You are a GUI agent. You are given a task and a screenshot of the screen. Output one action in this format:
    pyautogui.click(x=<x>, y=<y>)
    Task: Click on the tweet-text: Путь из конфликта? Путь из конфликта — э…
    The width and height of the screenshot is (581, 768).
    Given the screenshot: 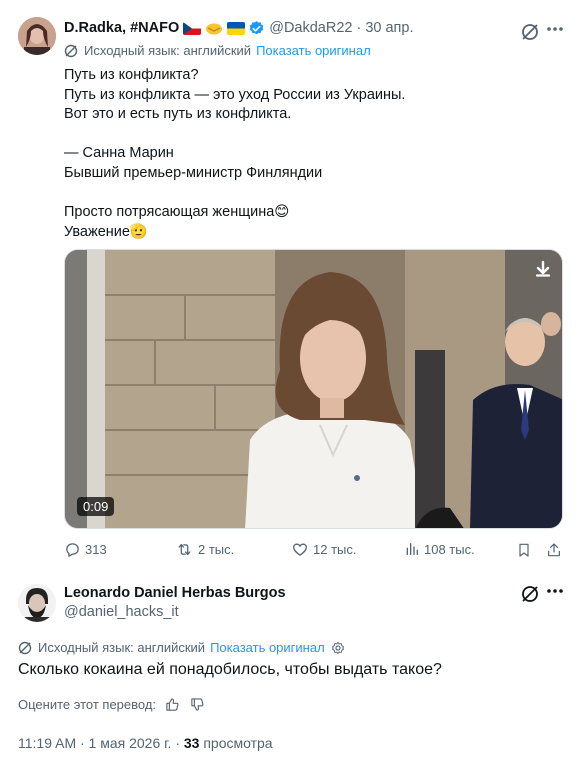 What is the action you would take?
    pyautogui.click(x=235, y=153)
    